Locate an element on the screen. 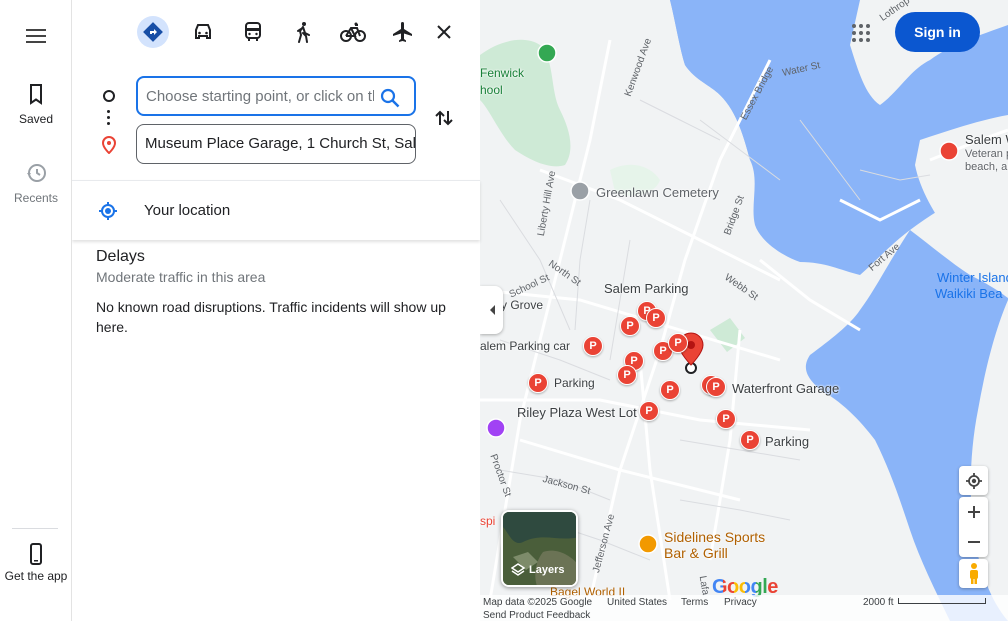 This screenshot has height=621, width=1008. mode-walking is located at coordinates (303, 32).